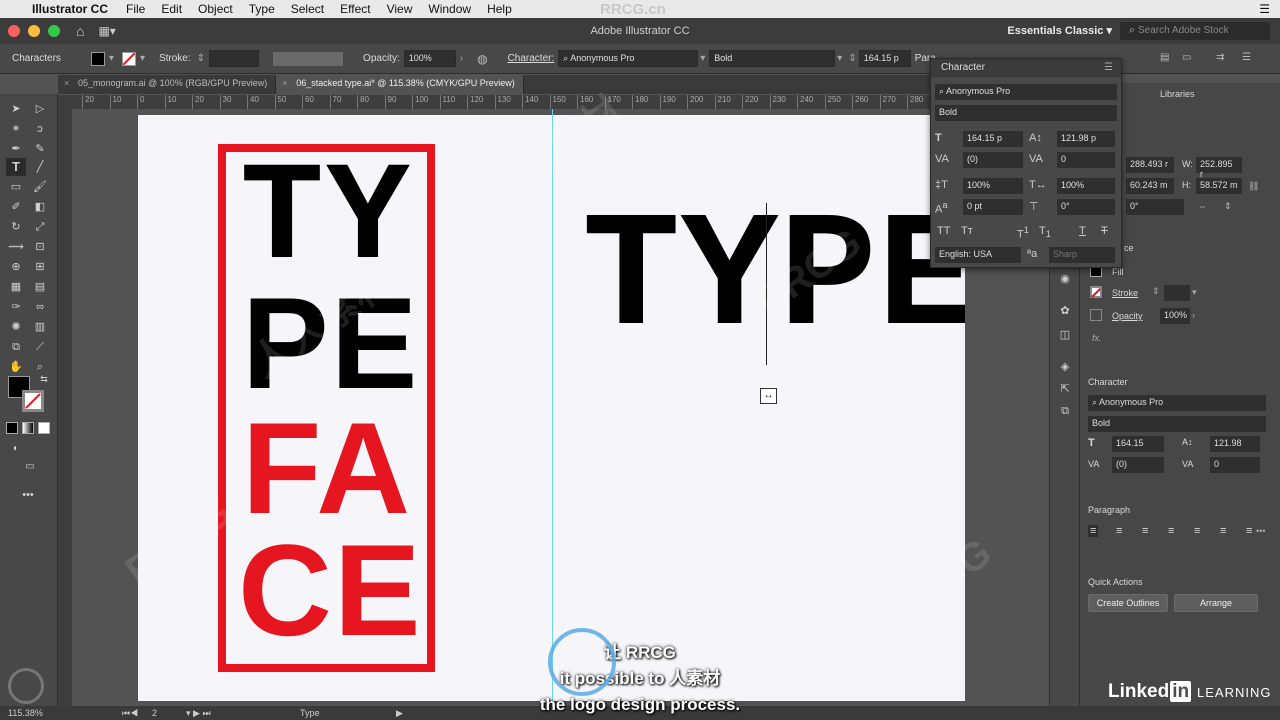 This screenshot has width=1280, height=720. What do you see at coordinates (1219, 168) in the screenshot?
I see `width-field: 252.895 r` at bounding box center [1219, 168].